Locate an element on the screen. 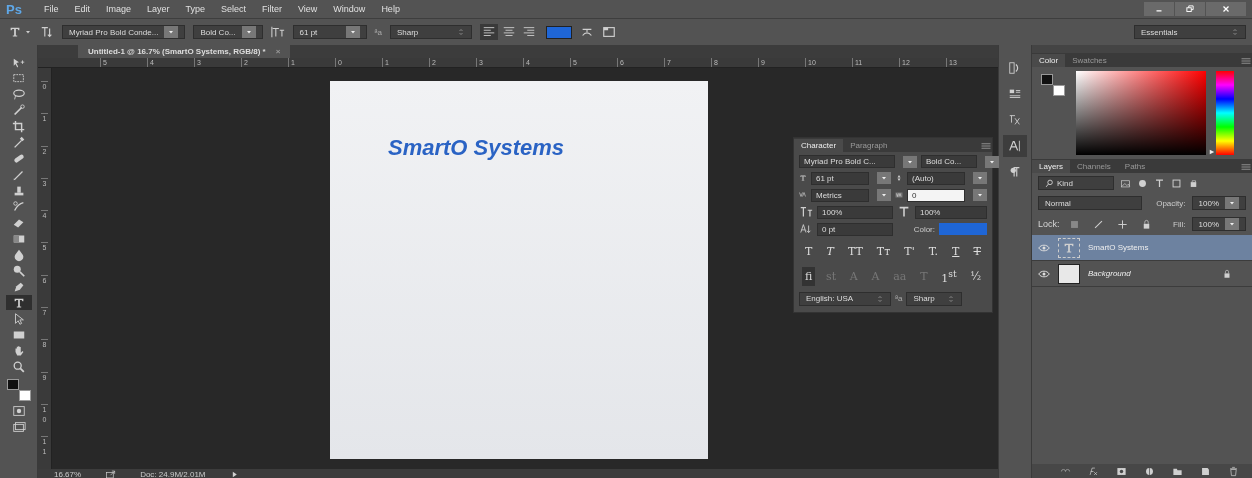 The height and width of the screenshot is (478, 1252). menu-item: View is located at coordinates (308, 9).